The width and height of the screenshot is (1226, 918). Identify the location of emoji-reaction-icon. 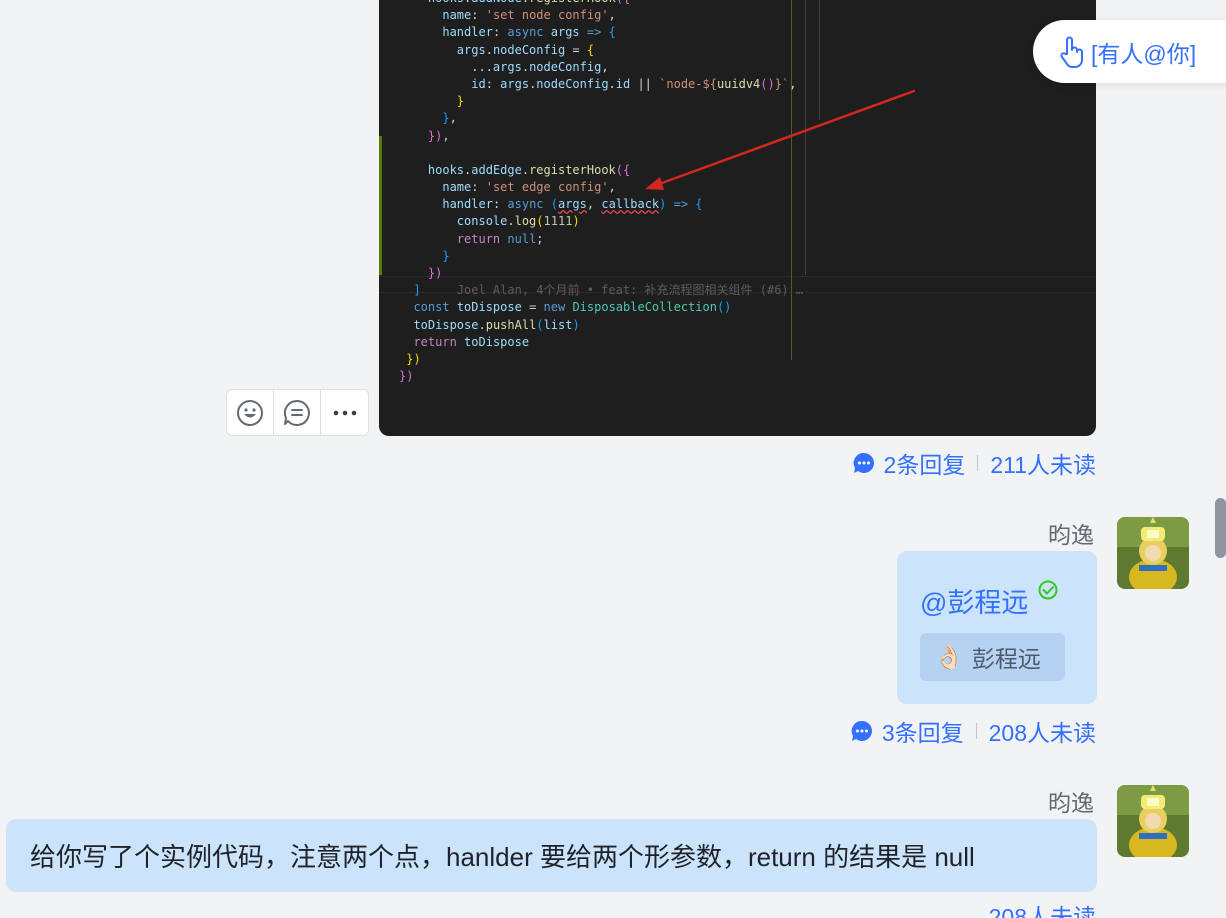
(250, 412).